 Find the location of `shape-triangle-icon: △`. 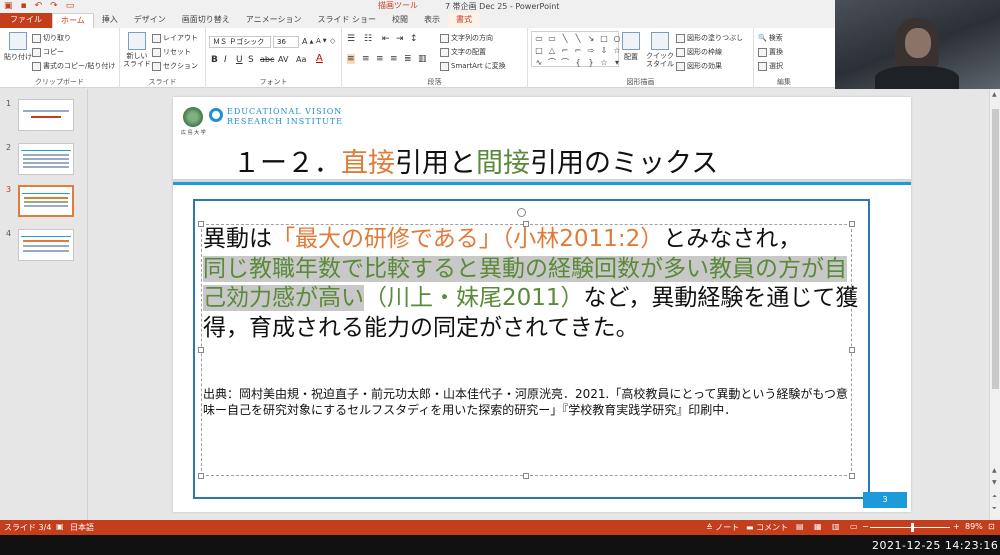

shape-triangle-icon: △ is located at coordinates (552, 50).